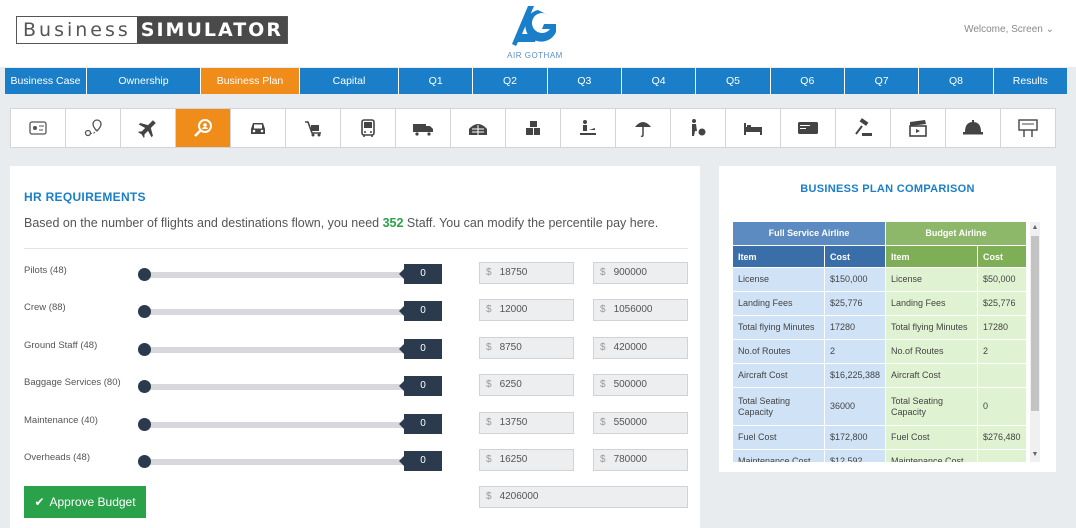 The height and width of the screenshot is (528, 1076). What do you see at coordinates (1002, 456) in the screenshot?
I see `budget-cost-cell` at bounding box center [1002, 456].